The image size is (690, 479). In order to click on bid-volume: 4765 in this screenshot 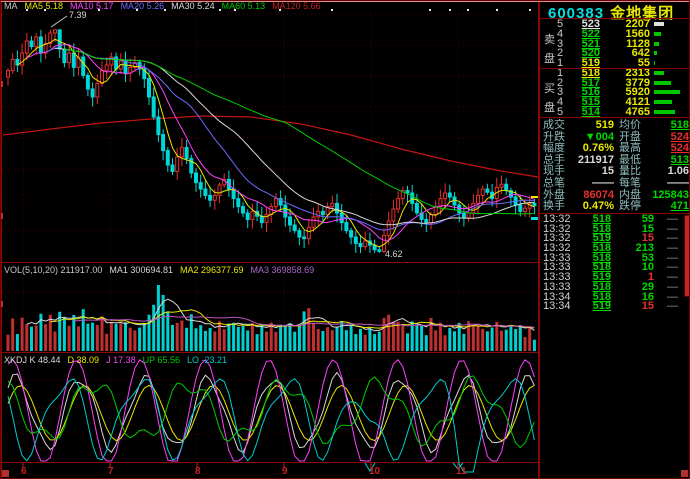, I will do `click(637, 112)`.